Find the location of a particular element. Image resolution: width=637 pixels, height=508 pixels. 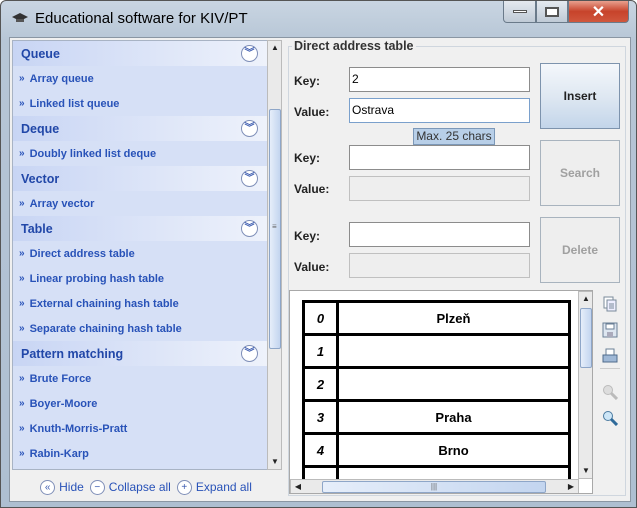

search-key-label: Key: is located at coordinates (307, 158).